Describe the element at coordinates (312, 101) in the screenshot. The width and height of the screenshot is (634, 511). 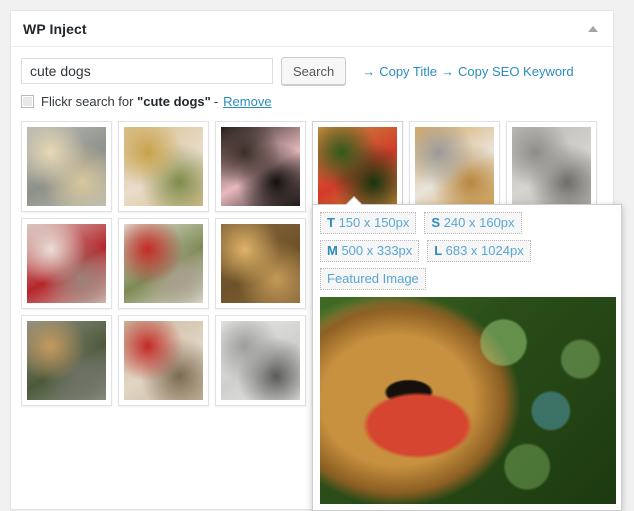
I see `flickr-search-row: Flickr search for "cute dogs" - Remove` at that location.